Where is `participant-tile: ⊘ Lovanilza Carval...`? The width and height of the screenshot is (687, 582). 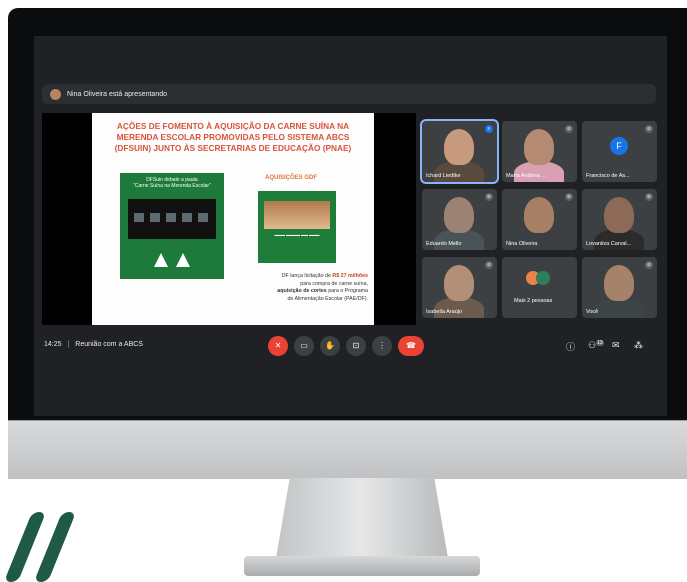 participant-tile: ⊘ Lovanilza Carval... is located at coordinates (619, 219).